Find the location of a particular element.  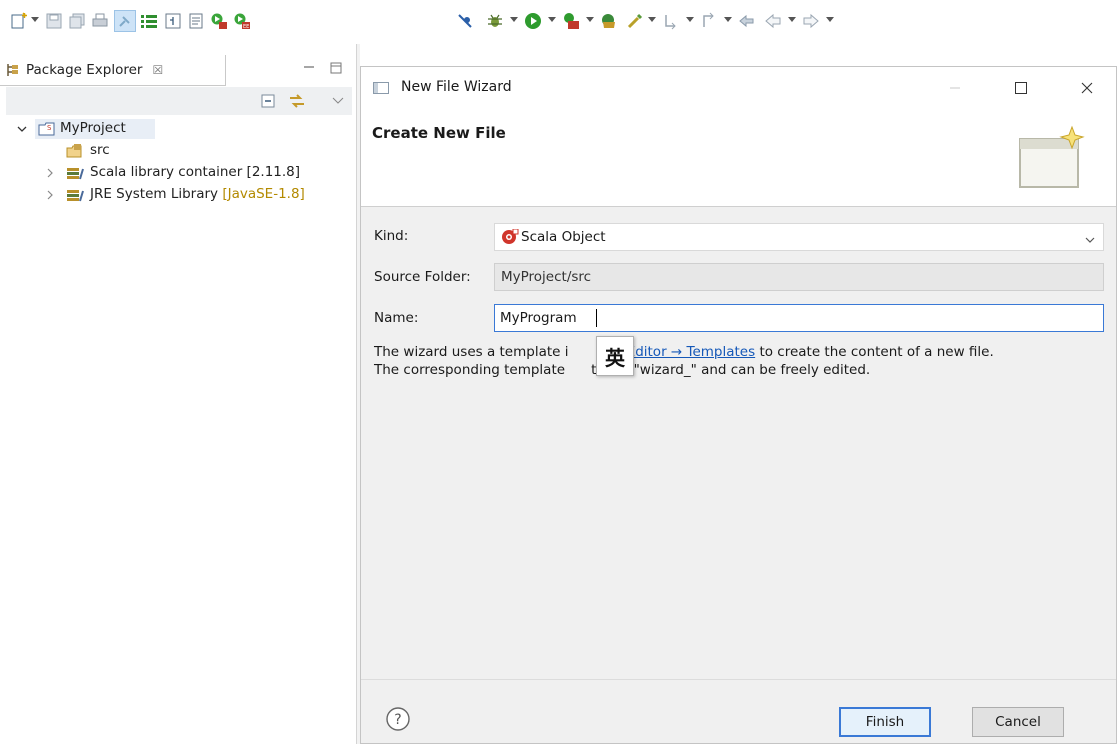

scala-worksheet-icon is located at coordinates (173, 21).